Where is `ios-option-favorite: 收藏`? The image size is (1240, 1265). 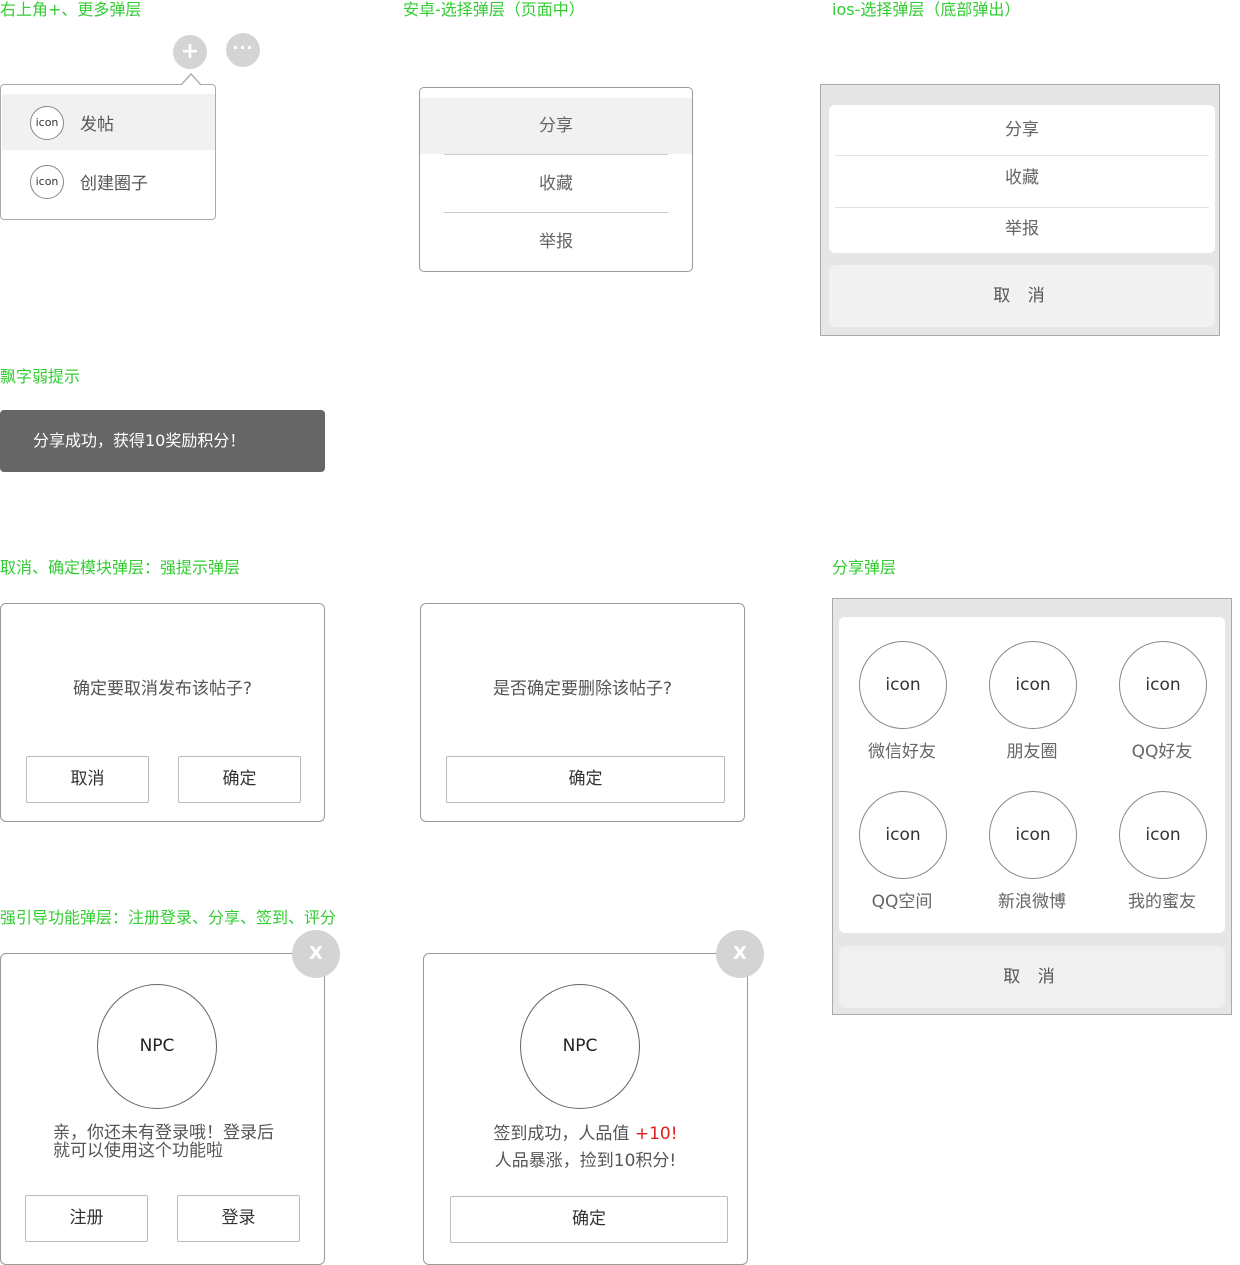
ios-option-favorite: 收藏 is located at coordinates (1022, 178).